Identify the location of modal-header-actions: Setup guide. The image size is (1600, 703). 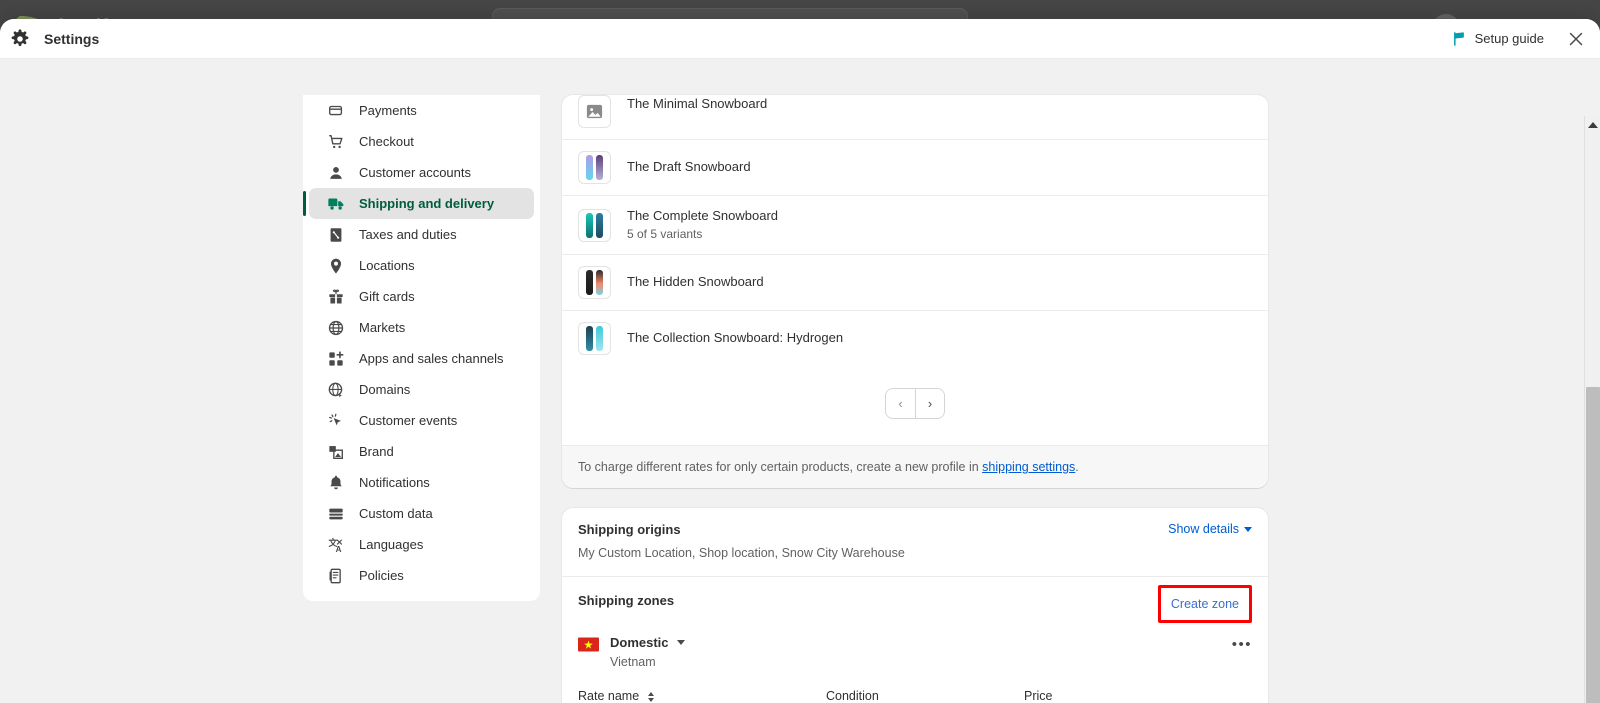
(1519, 39).